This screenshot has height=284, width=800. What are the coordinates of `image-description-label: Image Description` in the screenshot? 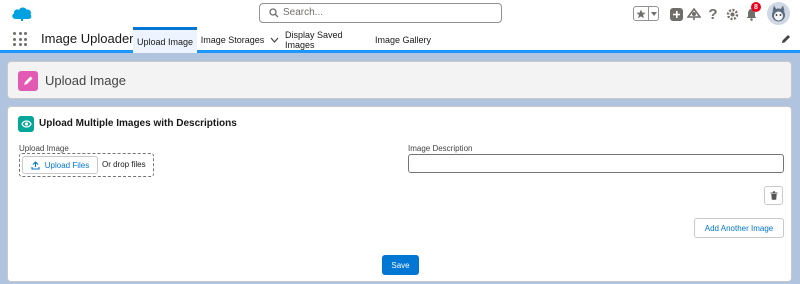 It's located at (440, 148).